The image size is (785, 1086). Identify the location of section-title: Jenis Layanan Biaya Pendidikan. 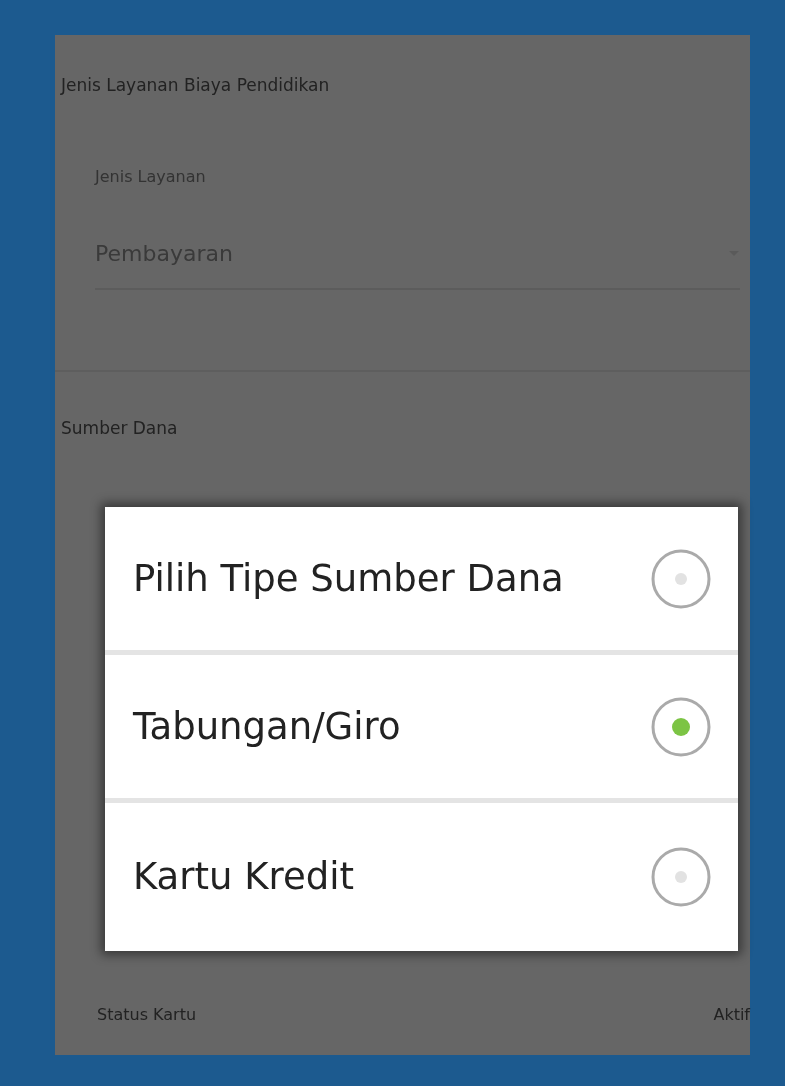
(195, 85).